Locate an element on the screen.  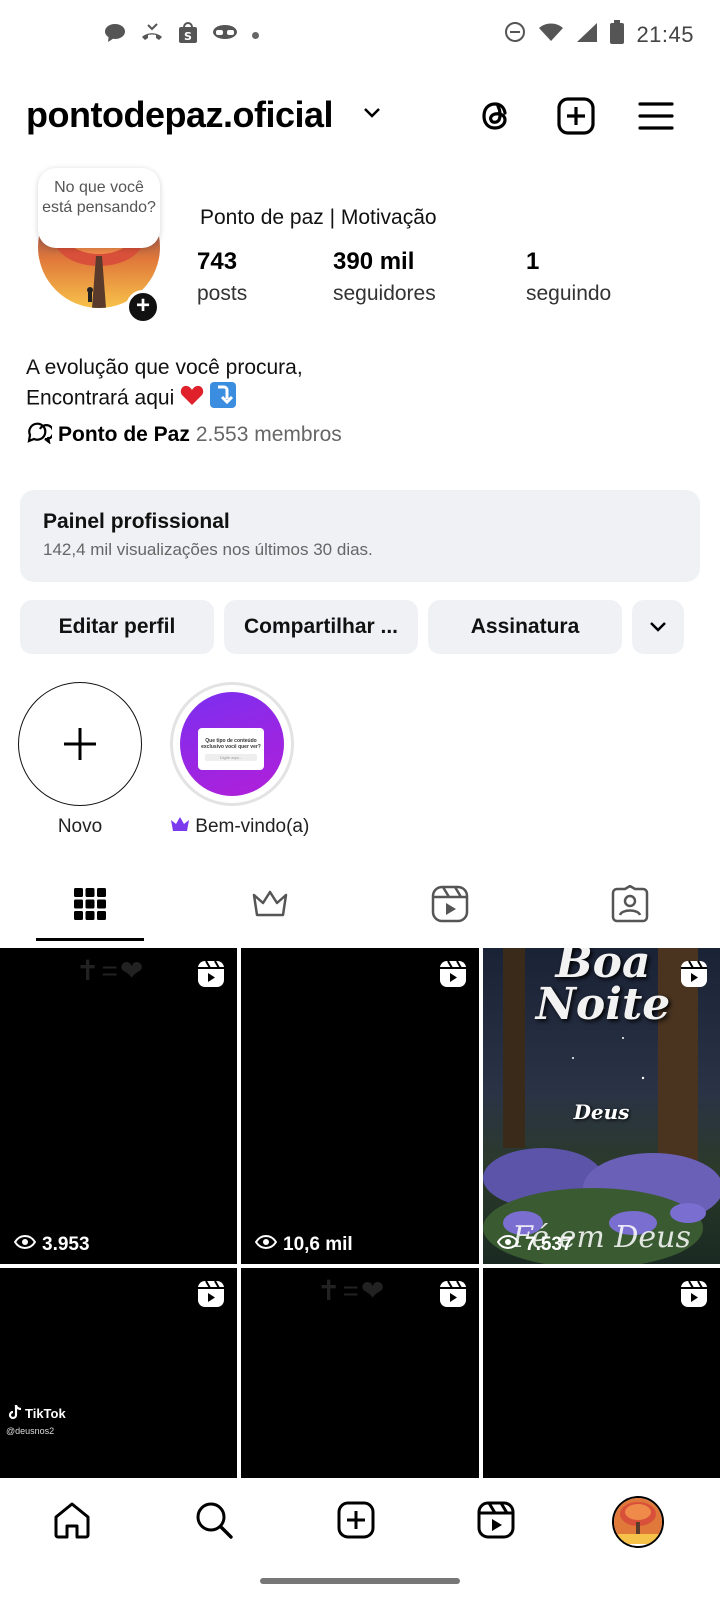
nav-create is located at coordinates (356, 1522).